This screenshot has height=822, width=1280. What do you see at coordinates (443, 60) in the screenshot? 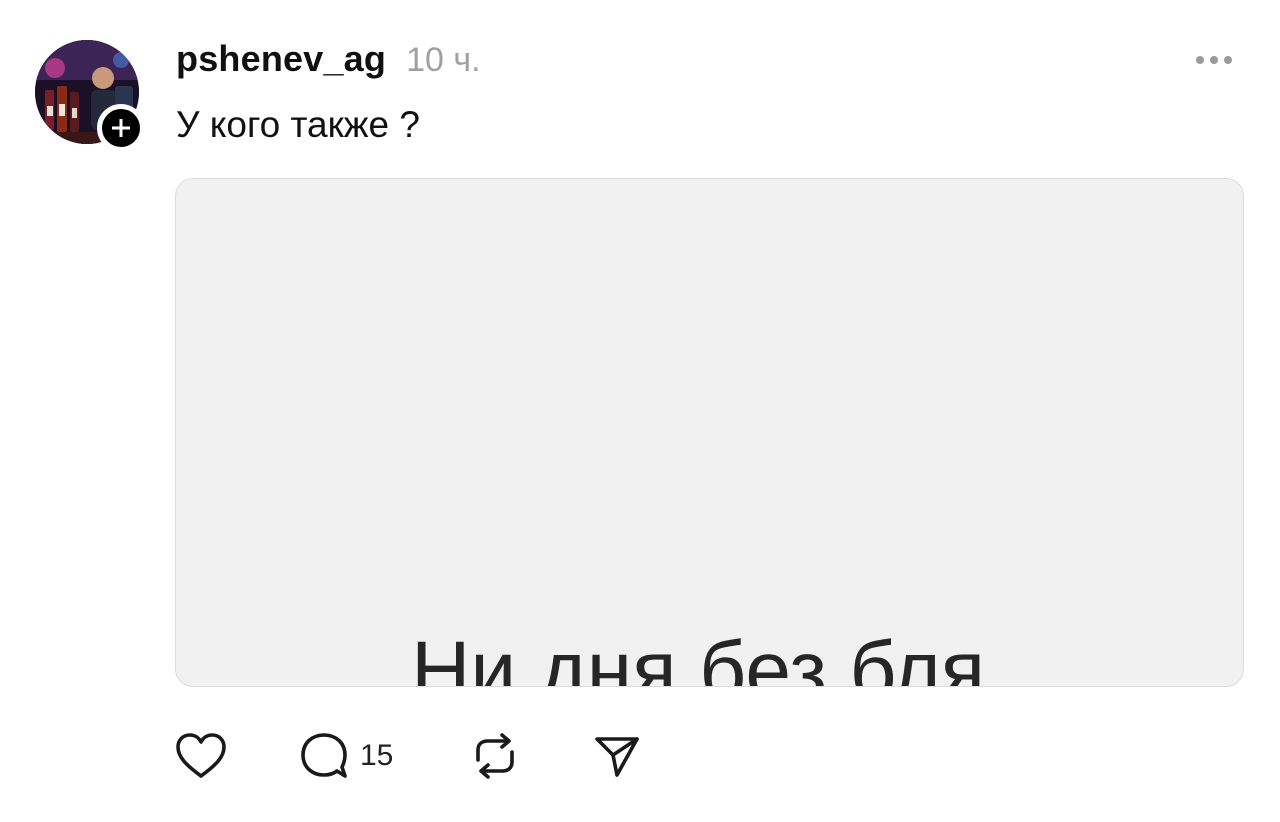
I see `post-timestamp: 10 ч.` at bounding box center [443, 60].